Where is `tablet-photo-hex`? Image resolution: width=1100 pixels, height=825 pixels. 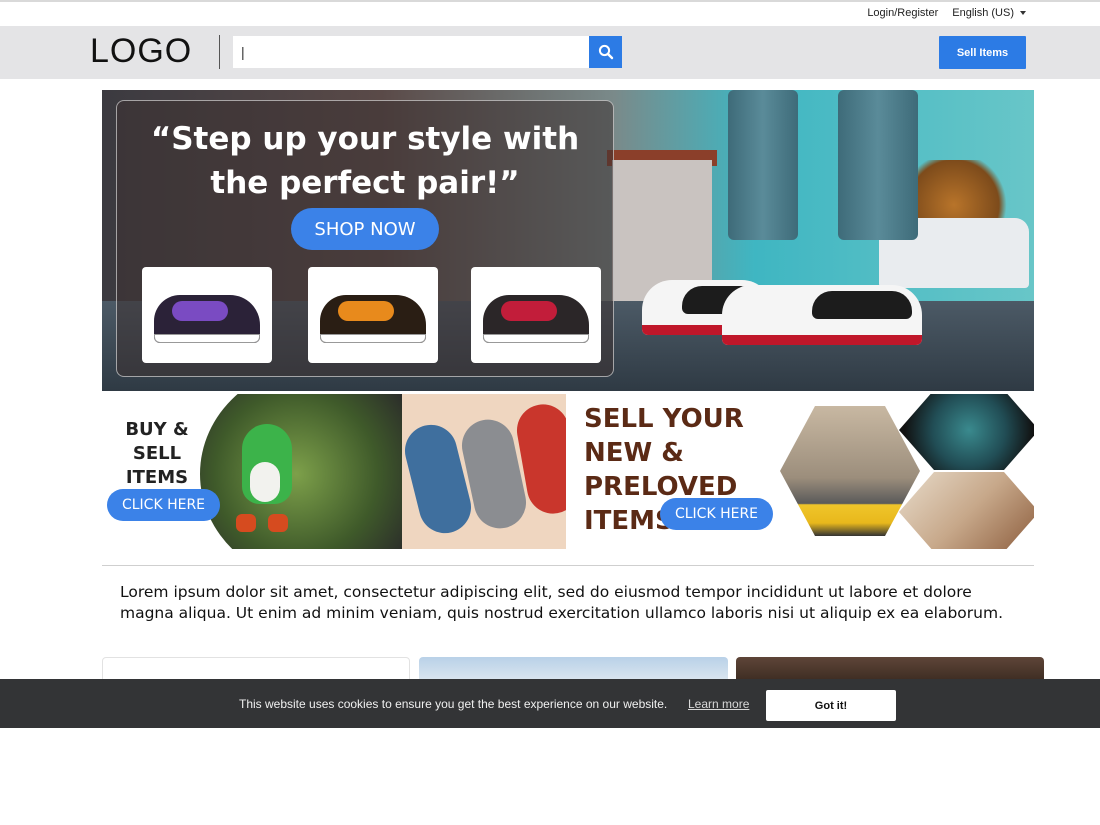
tablet-photo-hex is located at coordinates (966, 432).